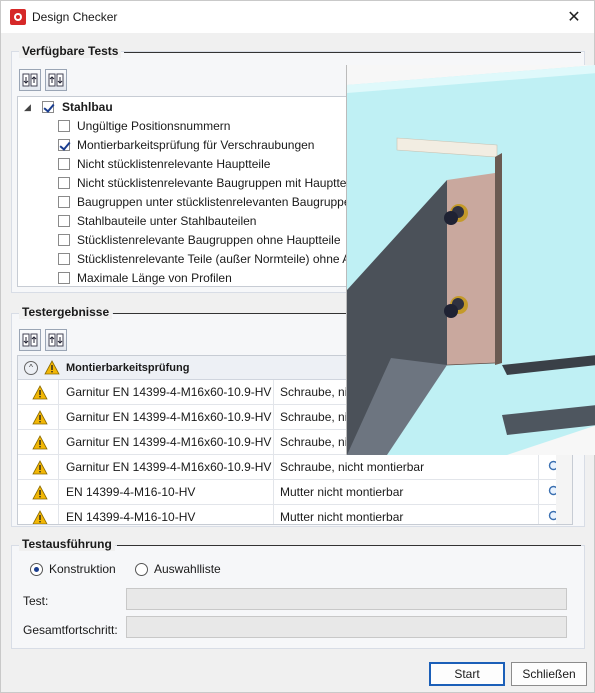 Image resolution: width=595 pixels, height=693 pixels. I want to click on tree-root-stahlbau: ◢ Stahlbau, so click(68, 107).